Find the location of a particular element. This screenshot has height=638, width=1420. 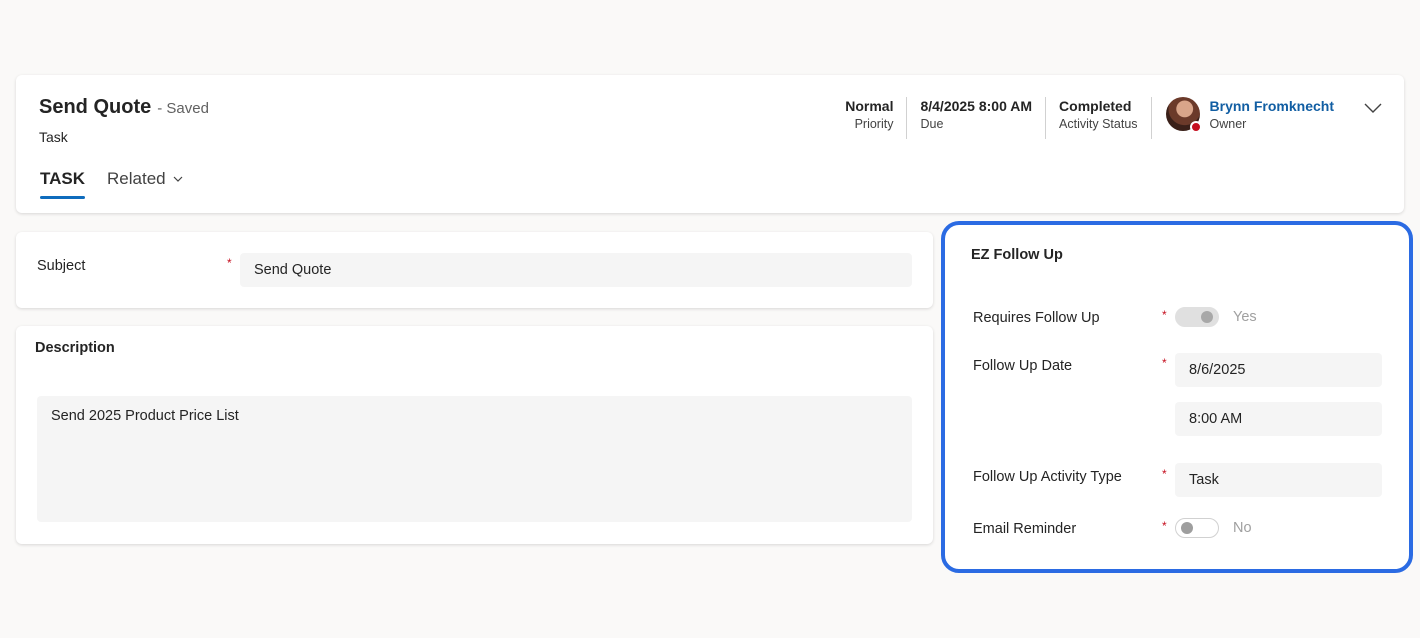

owner-link: Brynn Fromknecht is located at coordinates (1272, 106).